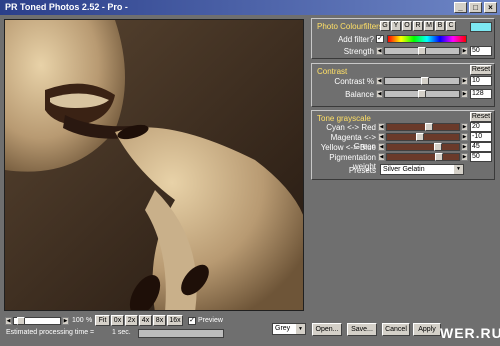  What do you see at coordinates (192, 321) in the screenshot?
I see `preview-checkbox: ✓` at bounding box center [192, 321].